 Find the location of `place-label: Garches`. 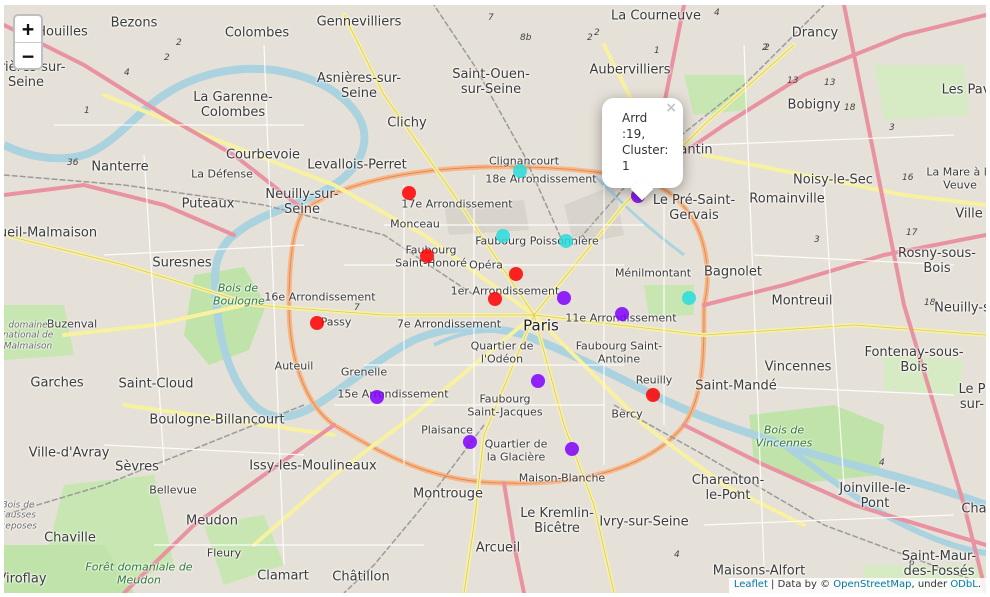

place-label: Garches is located at coordinates (57, 383).